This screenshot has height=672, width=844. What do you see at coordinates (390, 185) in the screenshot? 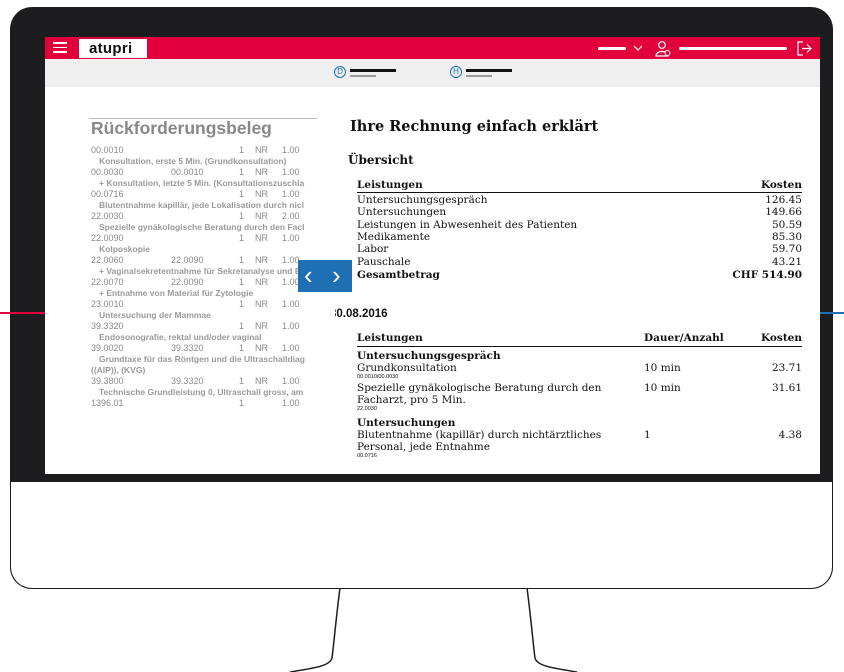
I see `overview-header-left: Leistungen` at bounding box center [390, 185].